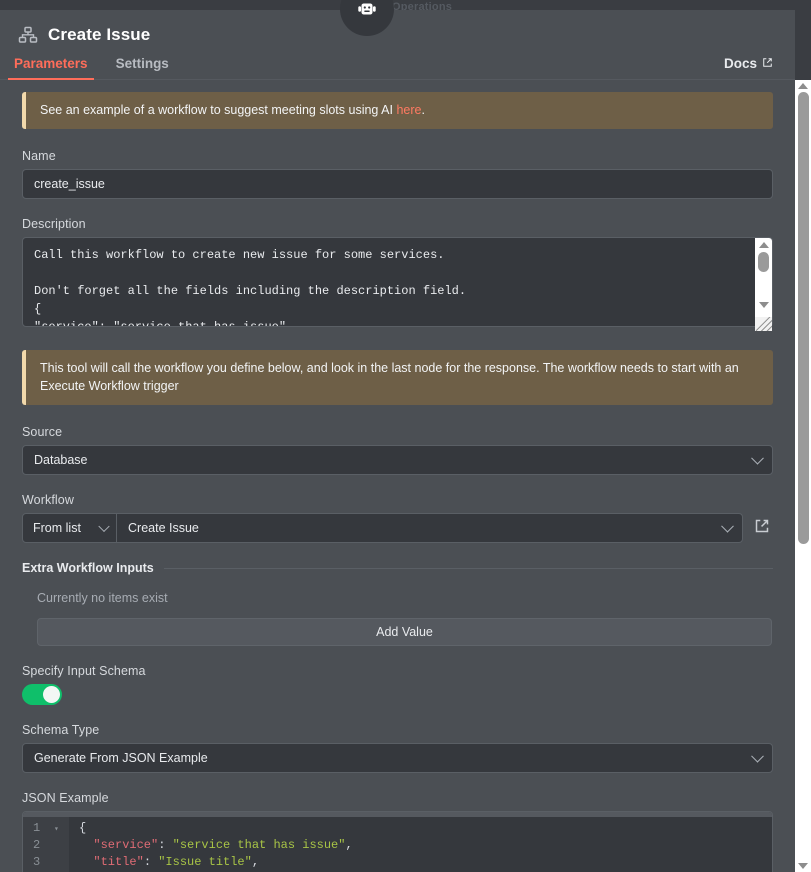 This screenshot has height=872, width=811. I want to click on workflow-resource-locator: From list Create Issue, so click(397, 528).